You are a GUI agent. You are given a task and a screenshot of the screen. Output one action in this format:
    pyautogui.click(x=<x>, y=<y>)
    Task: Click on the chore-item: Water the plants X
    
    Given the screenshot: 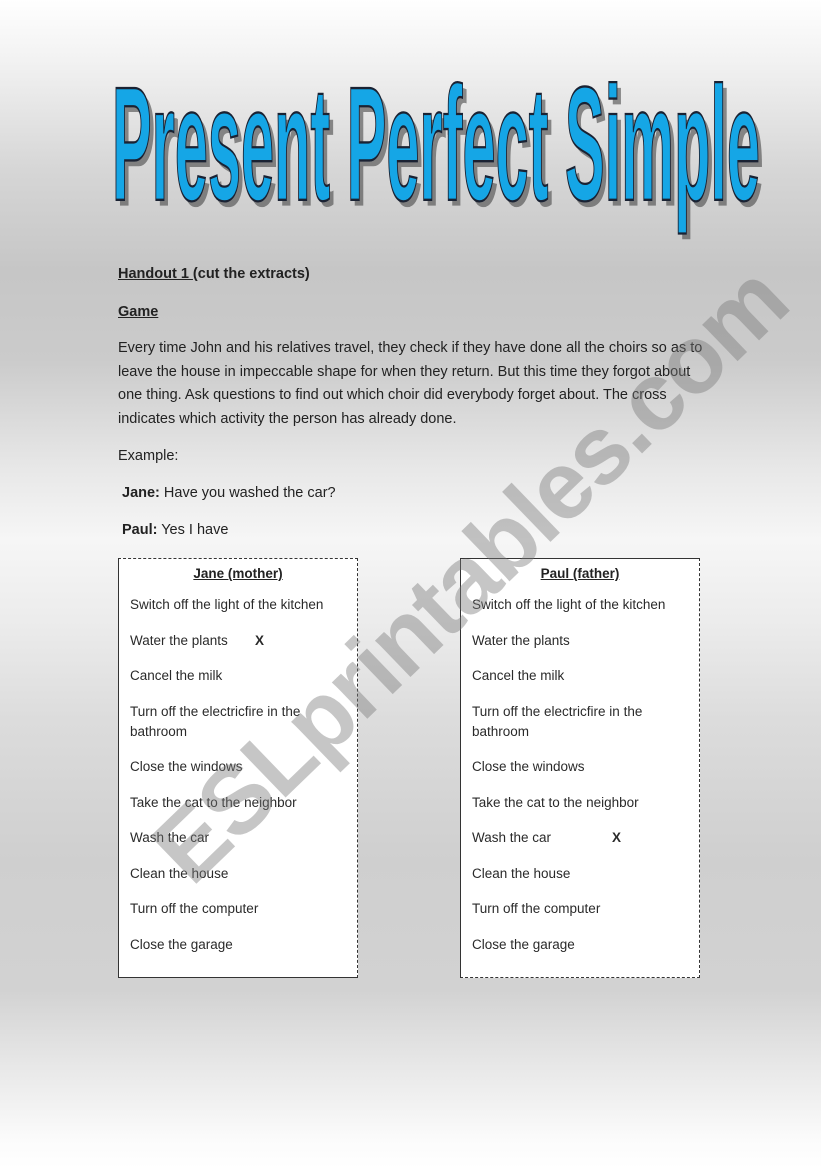 What is the action you would take?
    pyautogui.click(x=237, y=641)
    